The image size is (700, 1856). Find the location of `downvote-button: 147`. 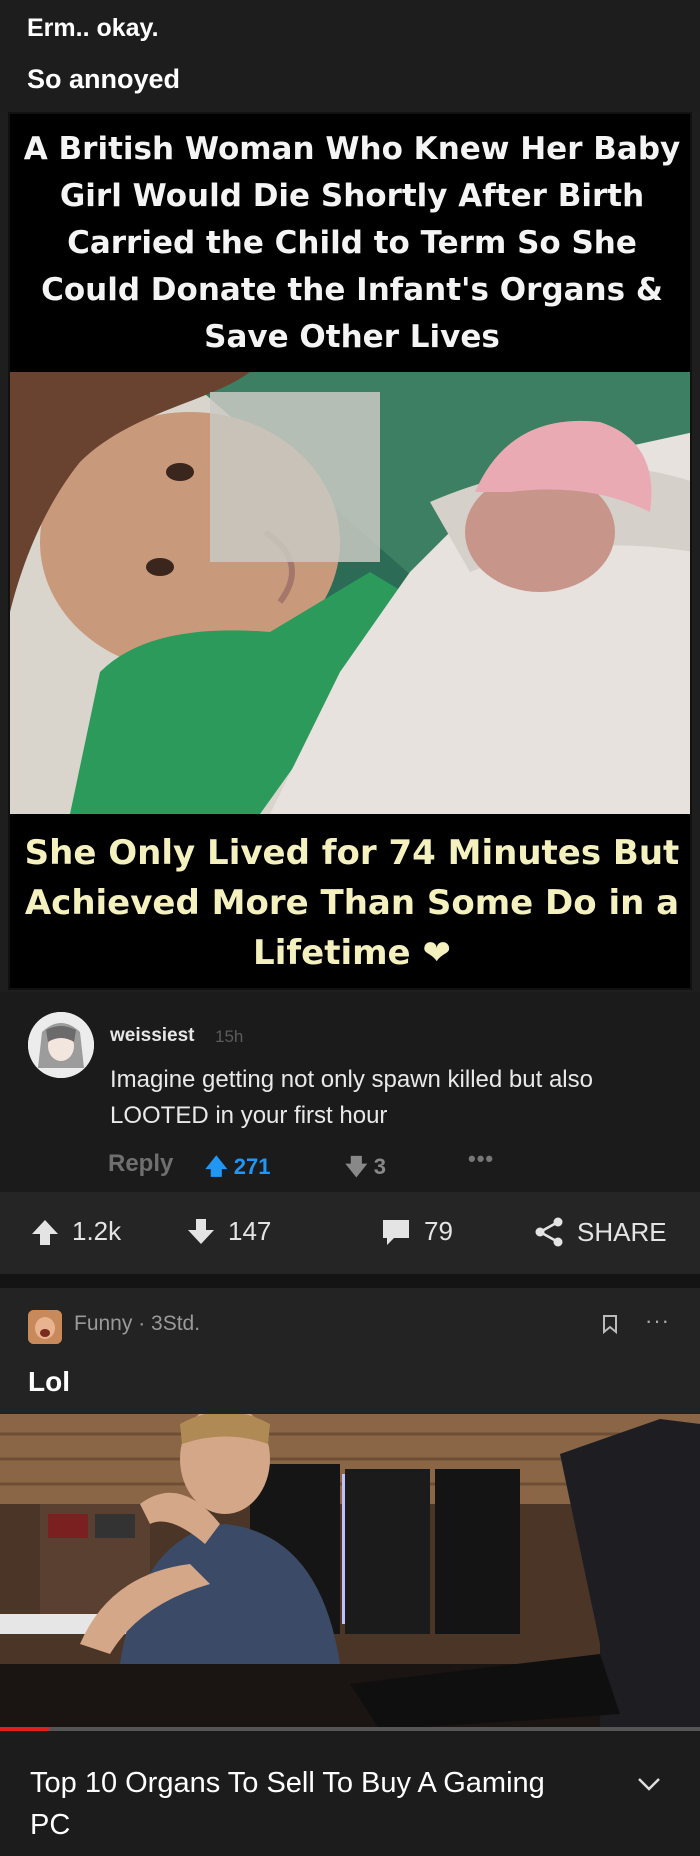

downvote-button: 147 is located at coordinates (228, 1231).